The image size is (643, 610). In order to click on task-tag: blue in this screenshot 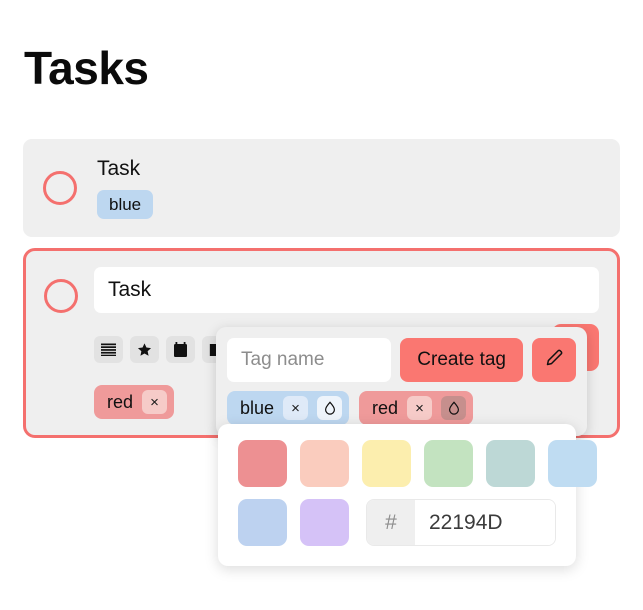, I will do `click(125, 205)`.